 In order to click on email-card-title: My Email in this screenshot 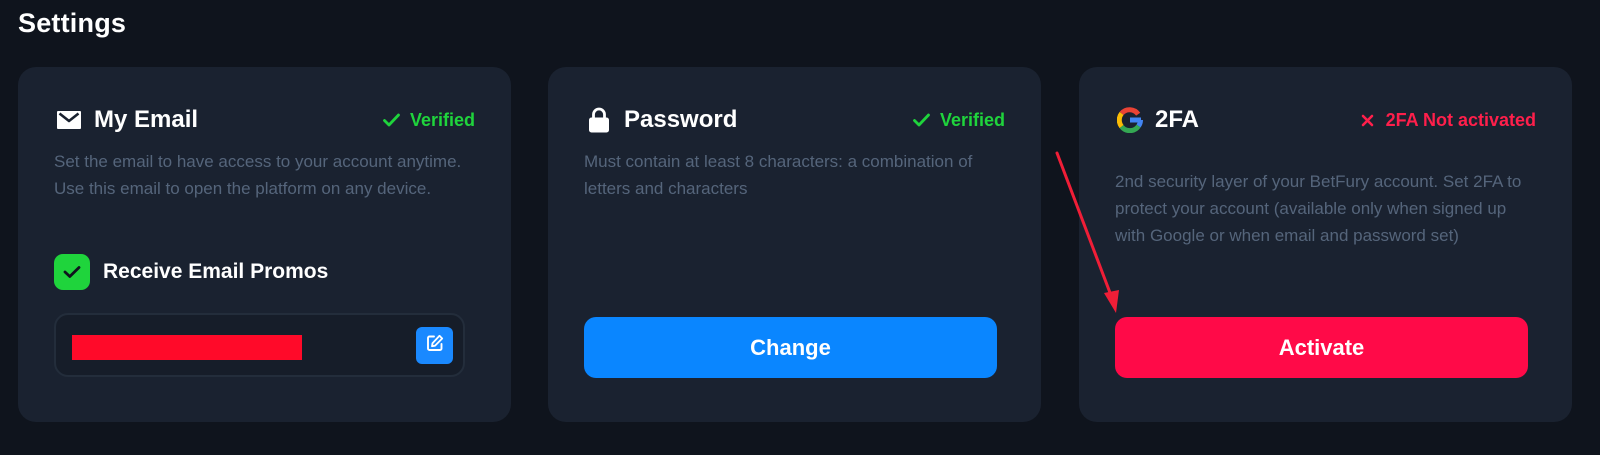, I will do `click(146, 119)`.